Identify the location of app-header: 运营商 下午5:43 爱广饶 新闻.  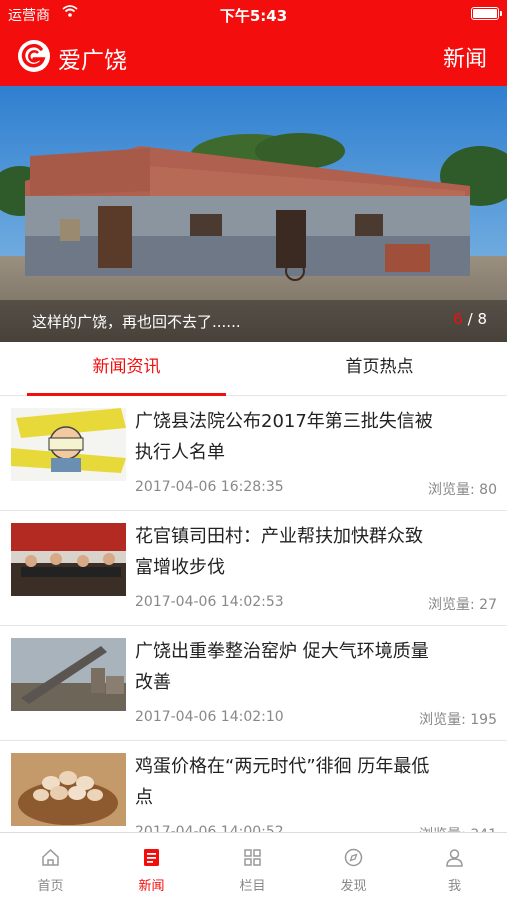
(253, 43).